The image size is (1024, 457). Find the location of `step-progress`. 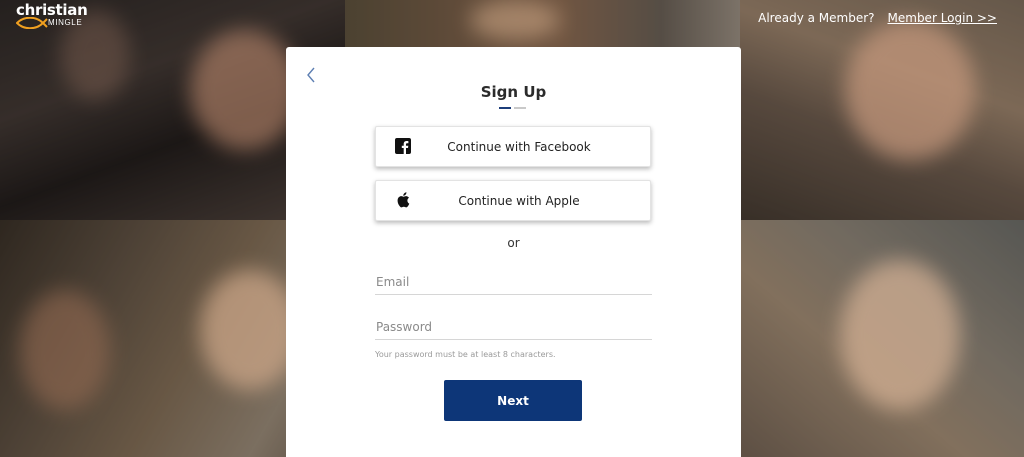

step-progress is located at coordinates (512, 108).